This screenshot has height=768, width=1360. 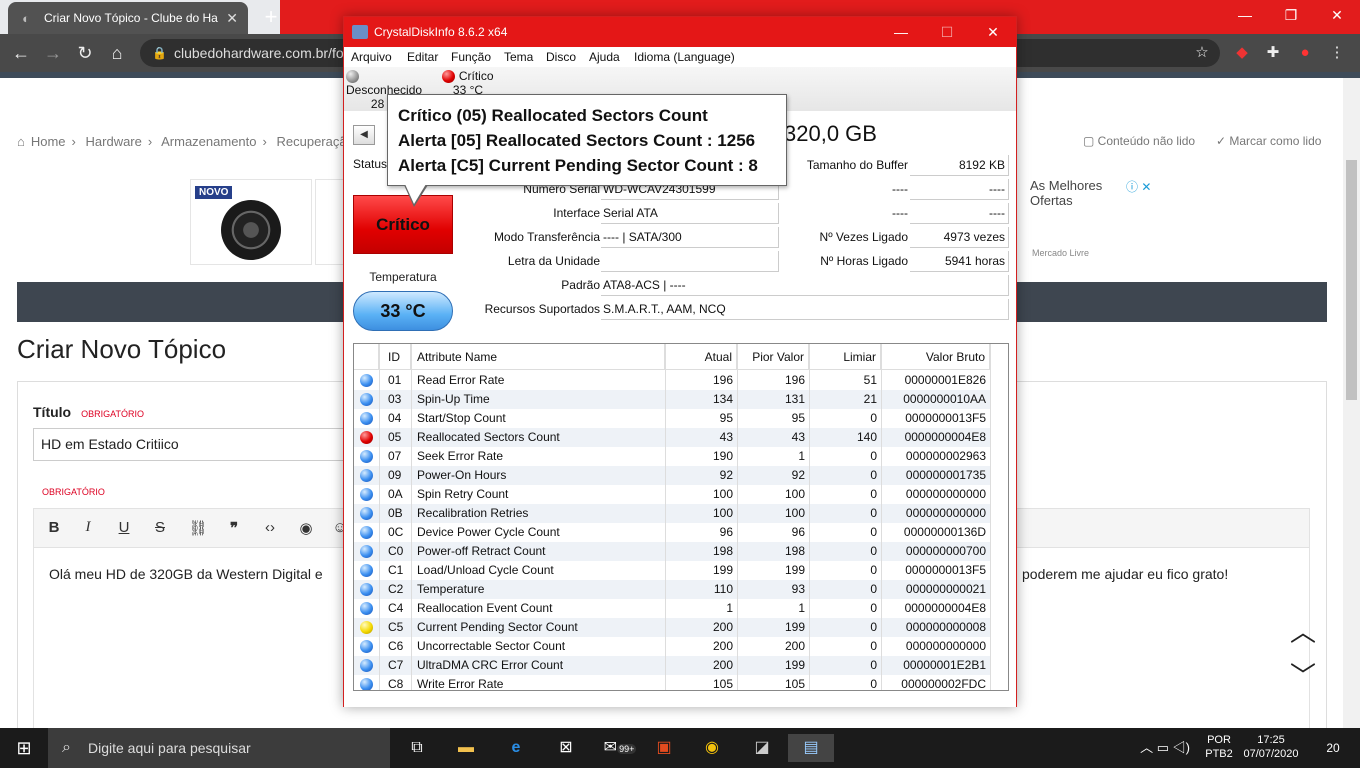 I want to click on col-threshold: Limiar, so click(x=845, y=357).